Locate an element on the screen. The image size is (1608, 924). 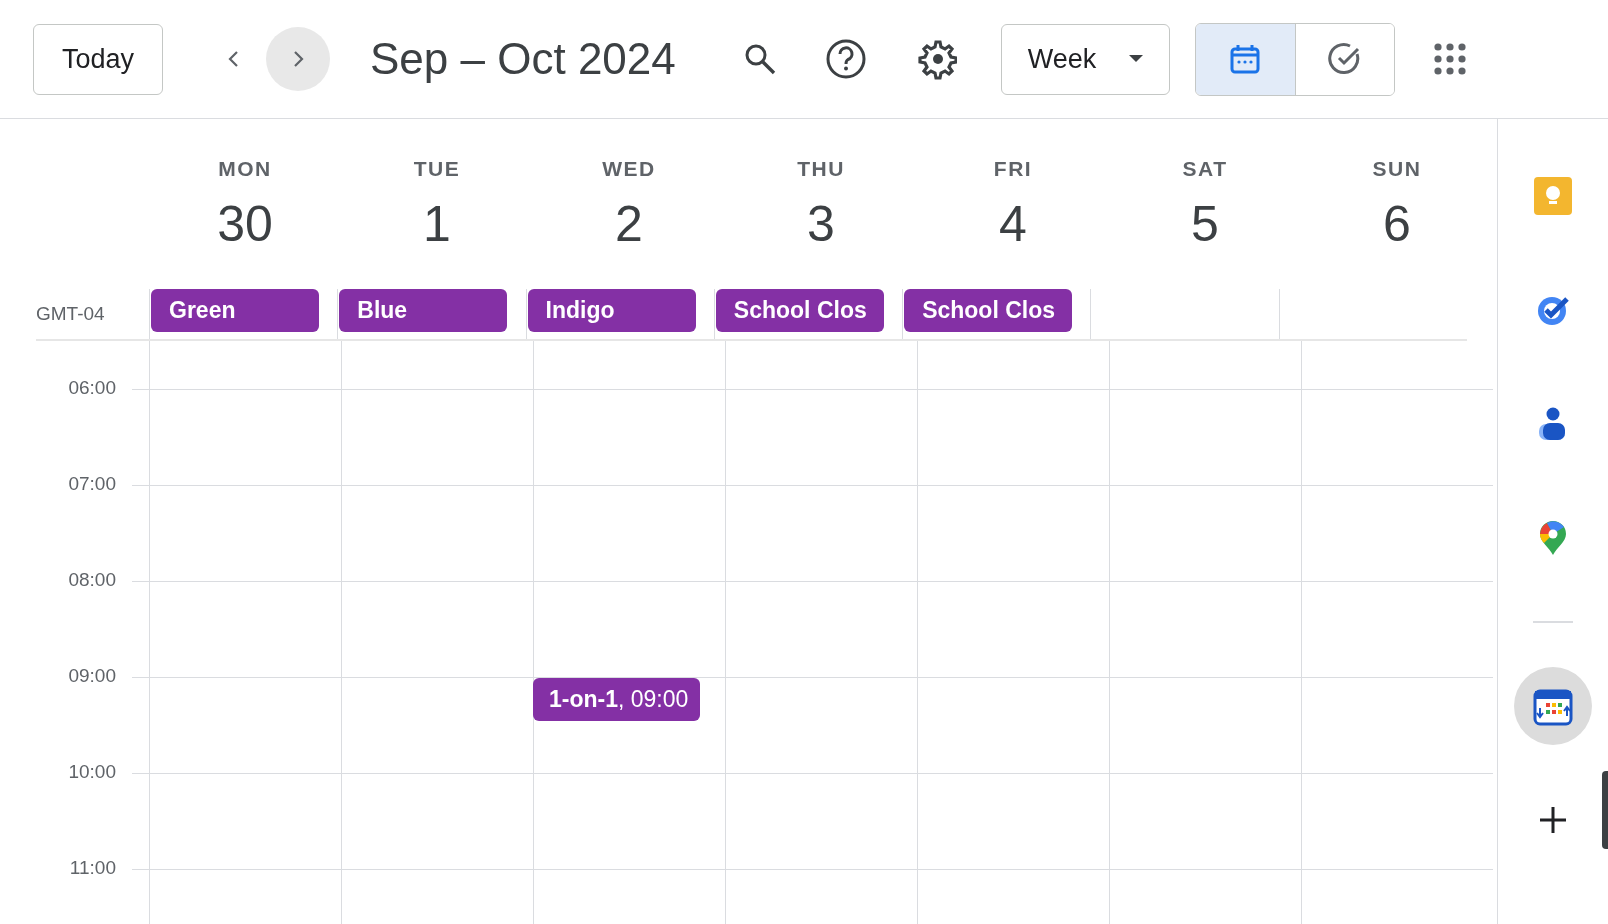
date-range-title: Sep – Oct 2024 is located at coordinates (523, 59).